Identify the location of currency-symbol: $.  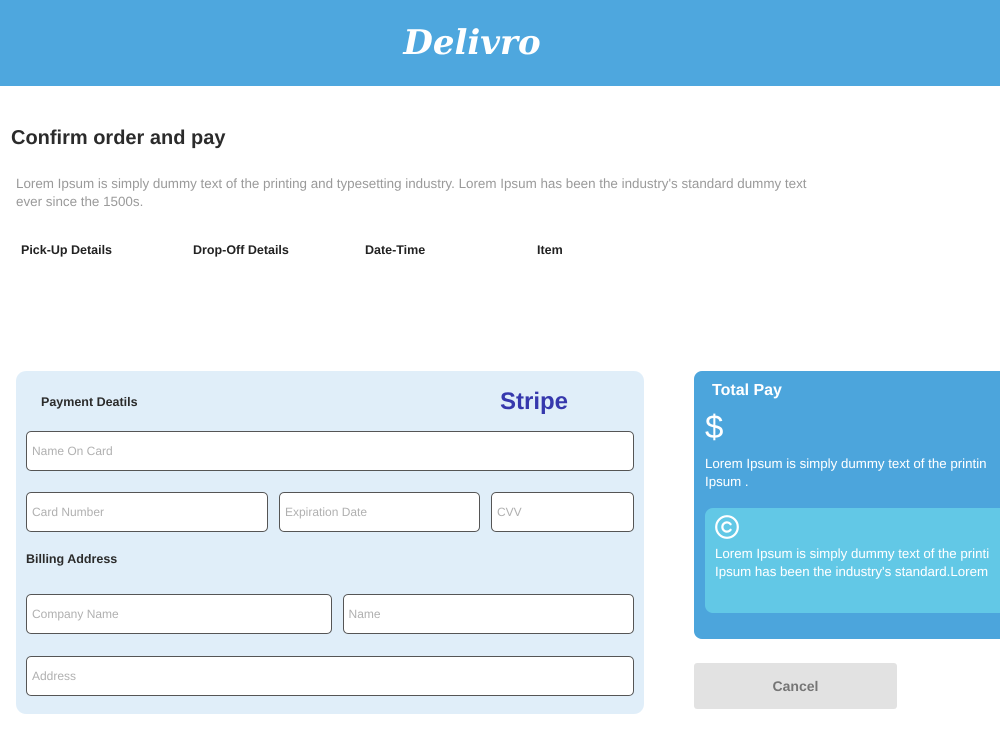
(714, 427).